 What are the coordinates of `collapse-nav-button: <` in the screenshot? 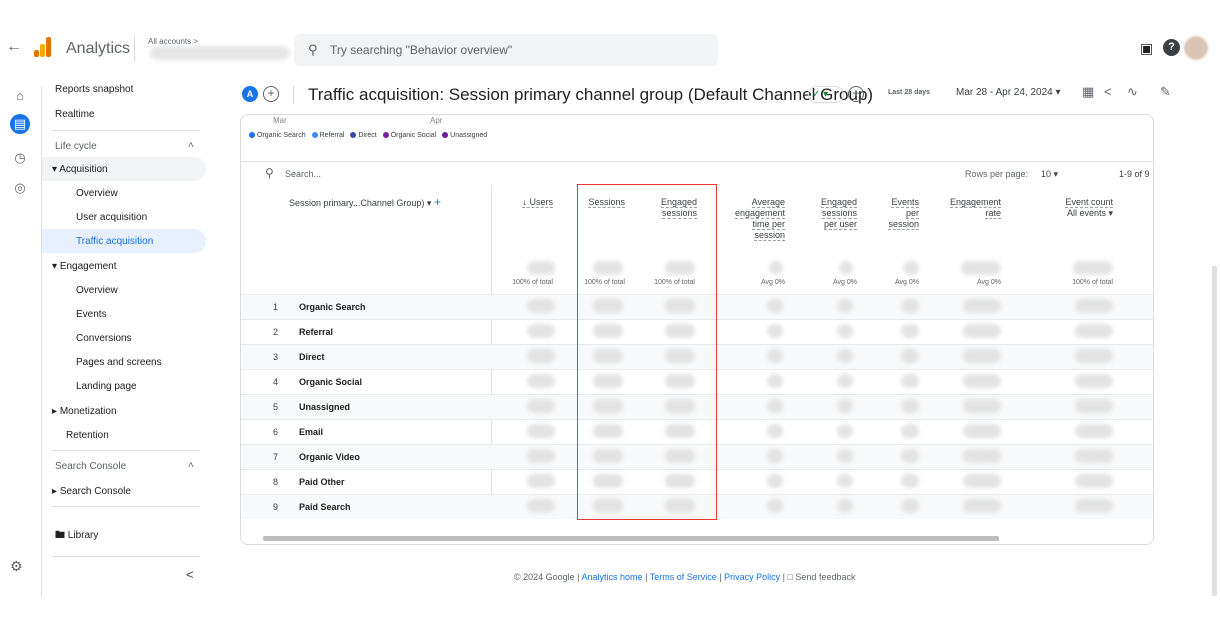 It's located at (190, 574).